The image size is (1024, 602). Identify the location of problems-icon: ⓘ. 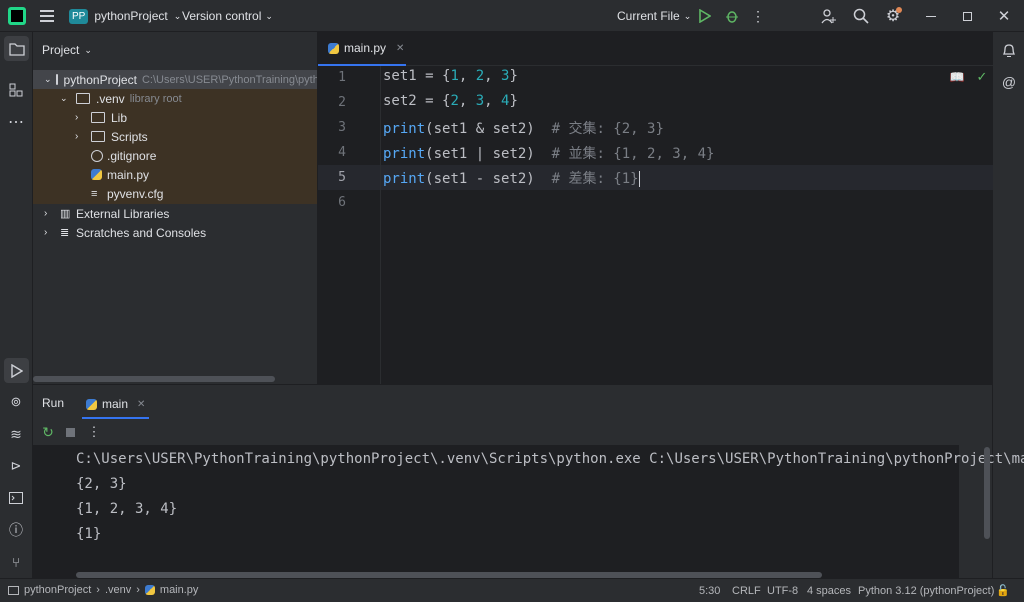
(16, 530).